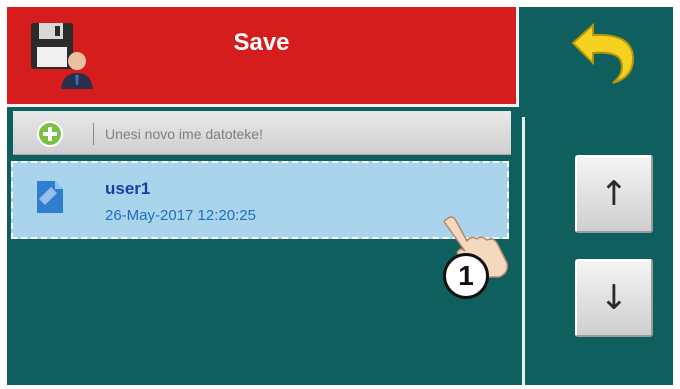 The image size is (680, 389). What do you see at coordinates (260, 200) in the screenshot?
I see `file-list-item: user1 26-May-2017 12:20:25` at bounding box center [260, 200].